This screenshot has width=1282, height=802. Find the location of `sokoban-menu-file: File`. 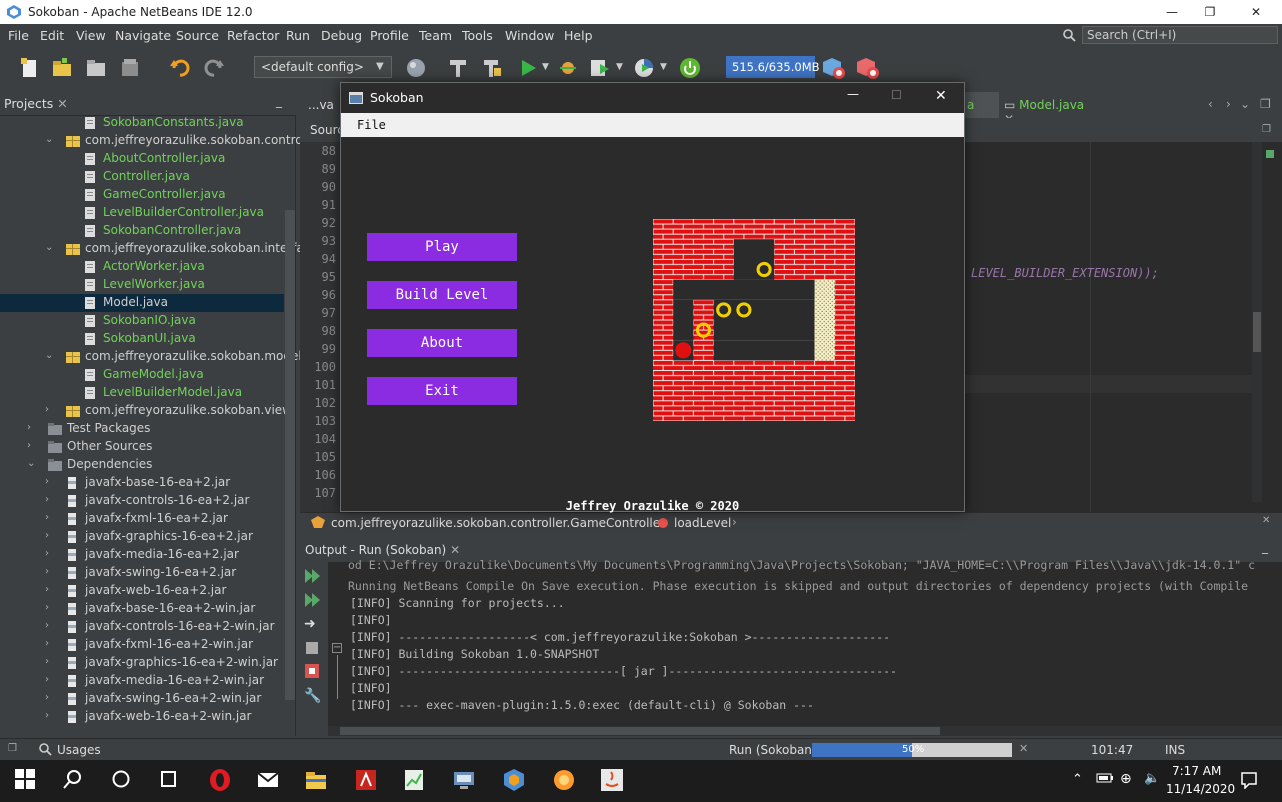

sokoban-menu-file: File is located at coordinates (371, 125).